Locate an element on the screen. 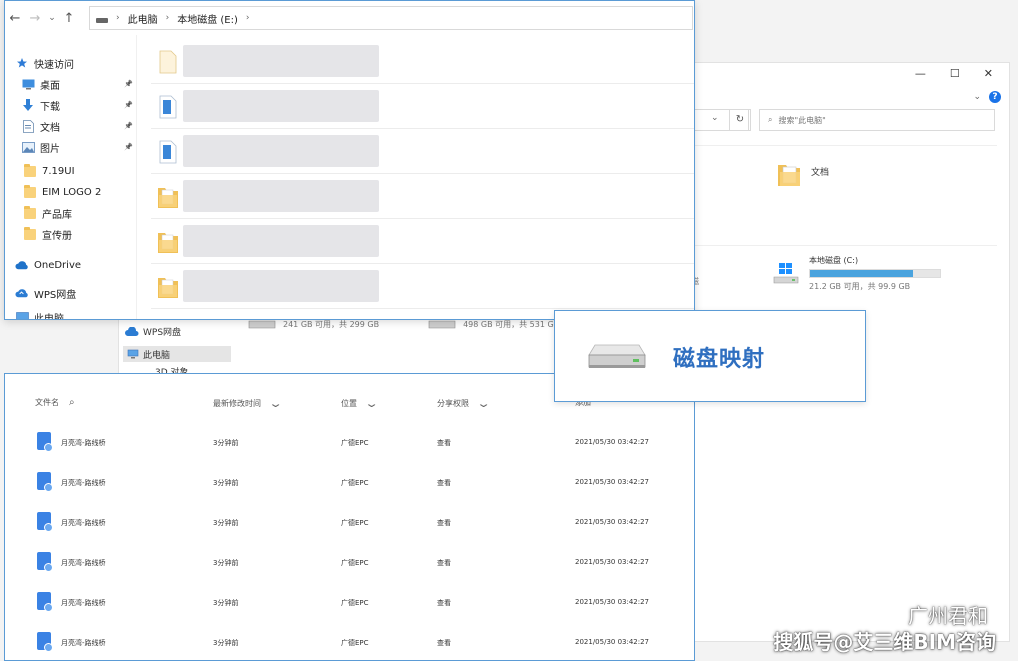 This screenshot has width=1018, height=661. sidebar-item: 下载 📌 is located at coordinates (71, 105).